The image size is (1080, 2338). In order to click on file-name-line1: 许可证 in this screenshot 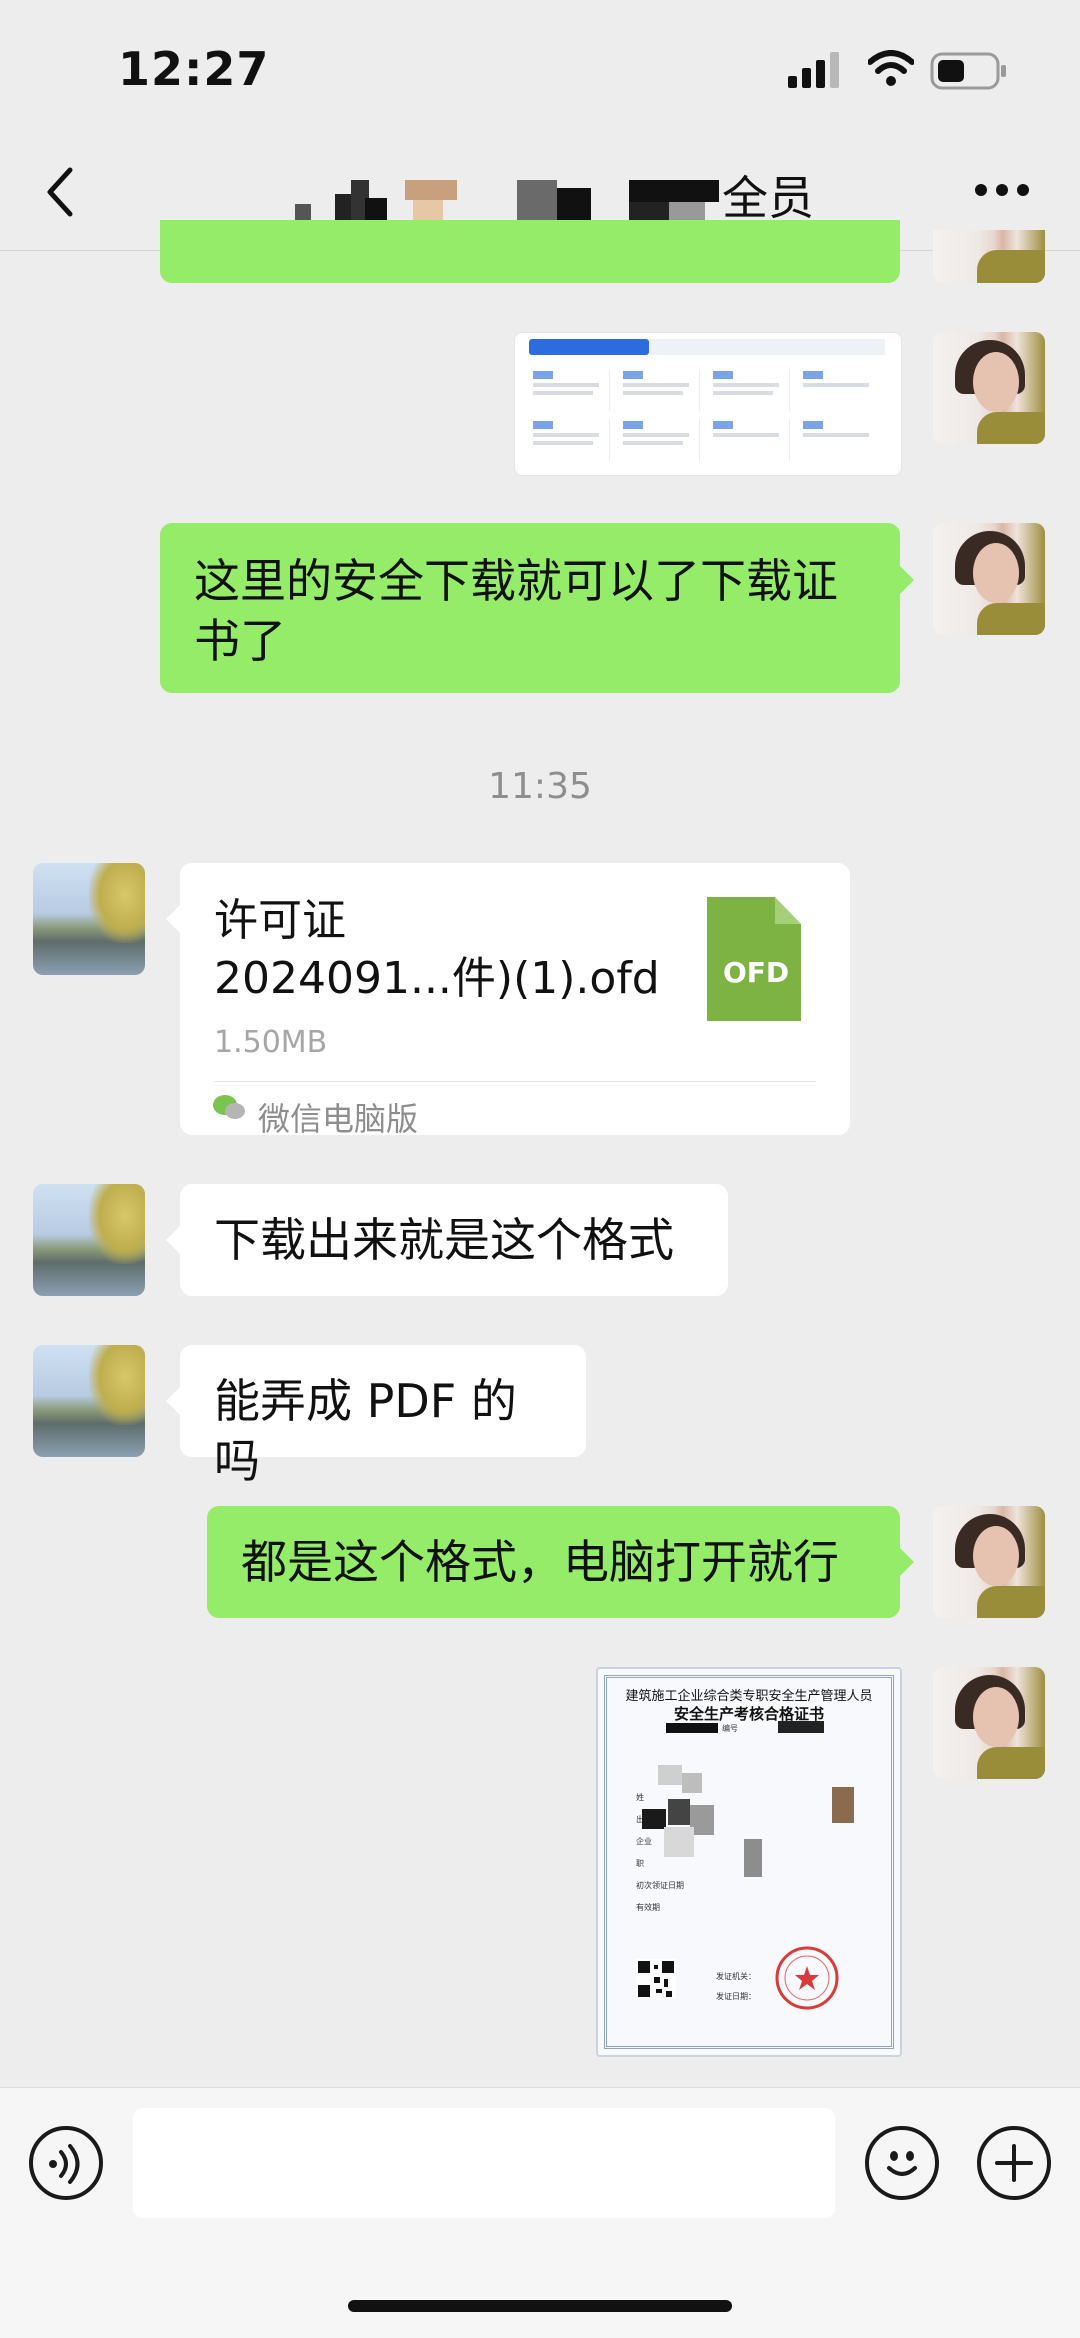, I will do `click(280, 920)`.